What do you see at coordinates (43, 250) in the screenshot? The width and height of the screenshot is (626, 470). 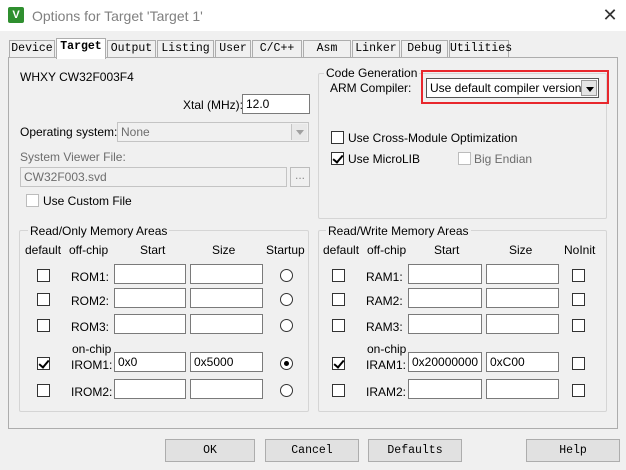 I see `rom-header-default: default` at bounding box center [43, 250].